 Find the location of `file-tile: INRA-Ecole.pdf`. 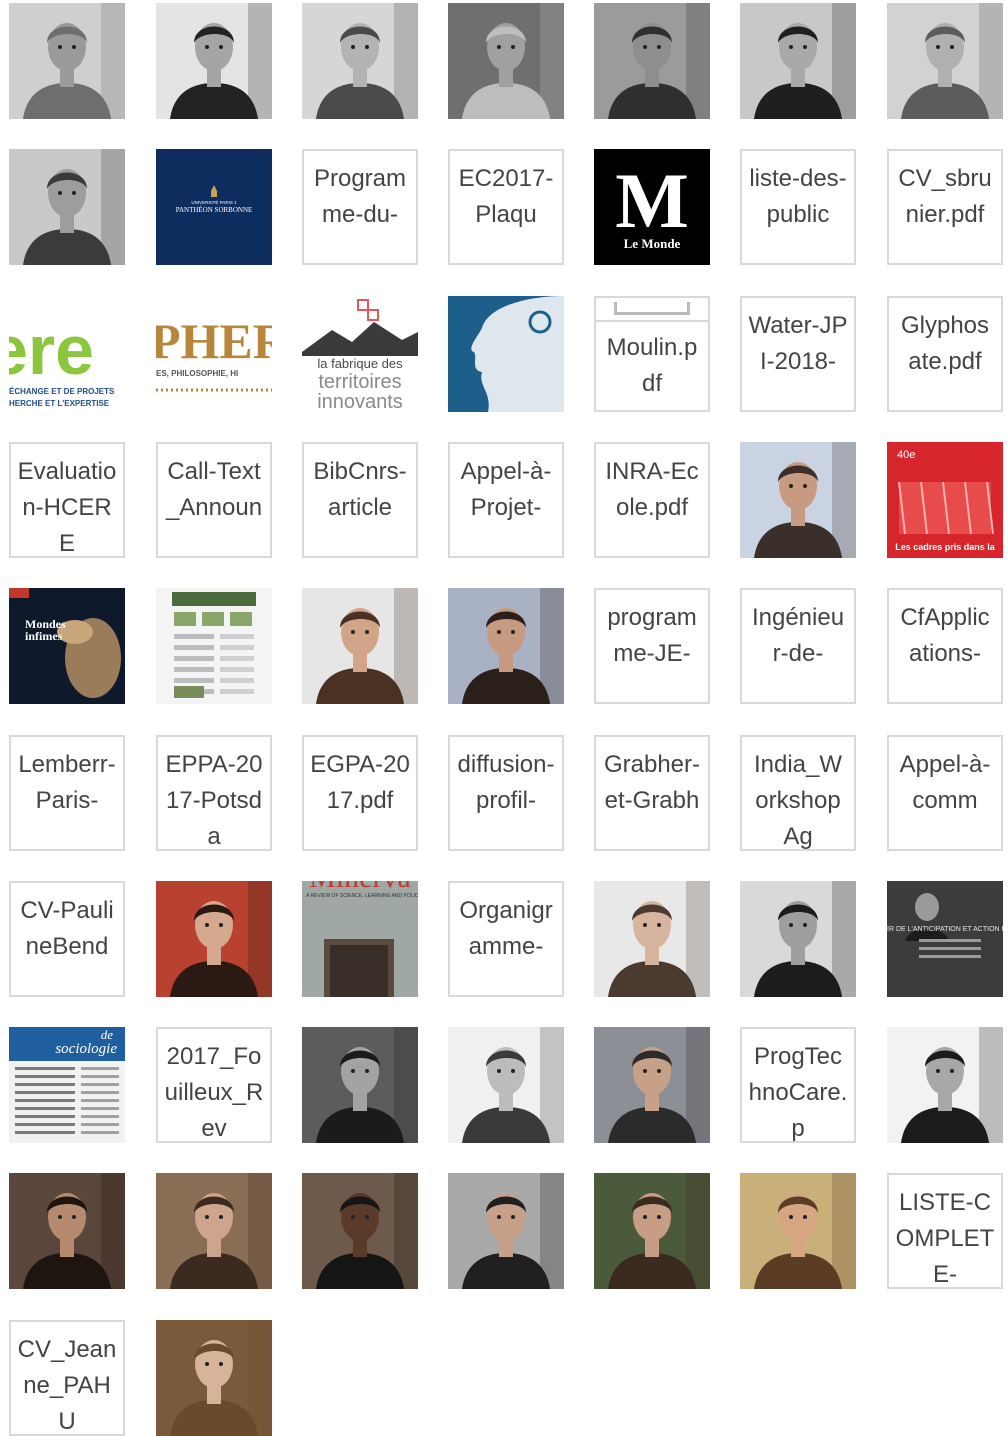

file-tile: INRA-Ecole.pdf is located at coordinates (652, 500).